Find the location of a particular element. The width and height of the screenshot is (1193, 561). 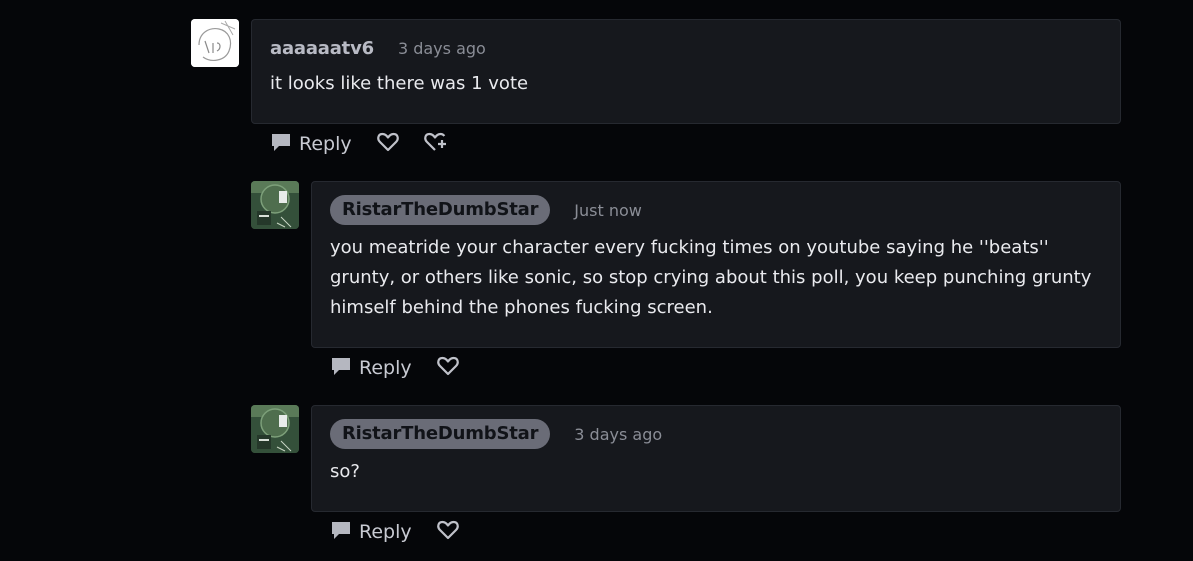

heart-plus-icon is located at coordinates (436, 144).